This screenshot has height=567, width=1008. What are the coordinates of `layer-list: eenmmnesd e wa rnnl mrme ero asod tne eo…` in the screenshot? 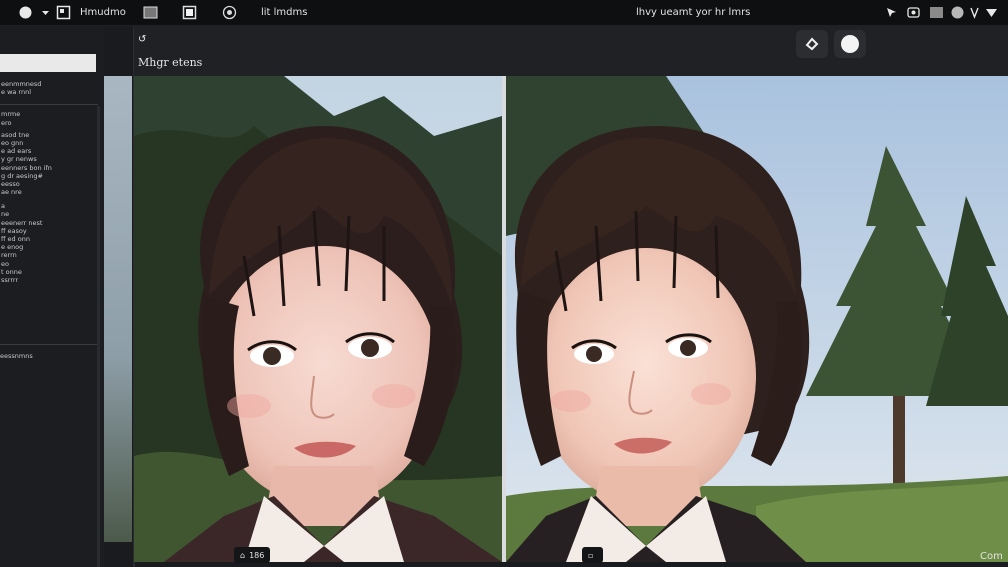 It's located at (49, 182).